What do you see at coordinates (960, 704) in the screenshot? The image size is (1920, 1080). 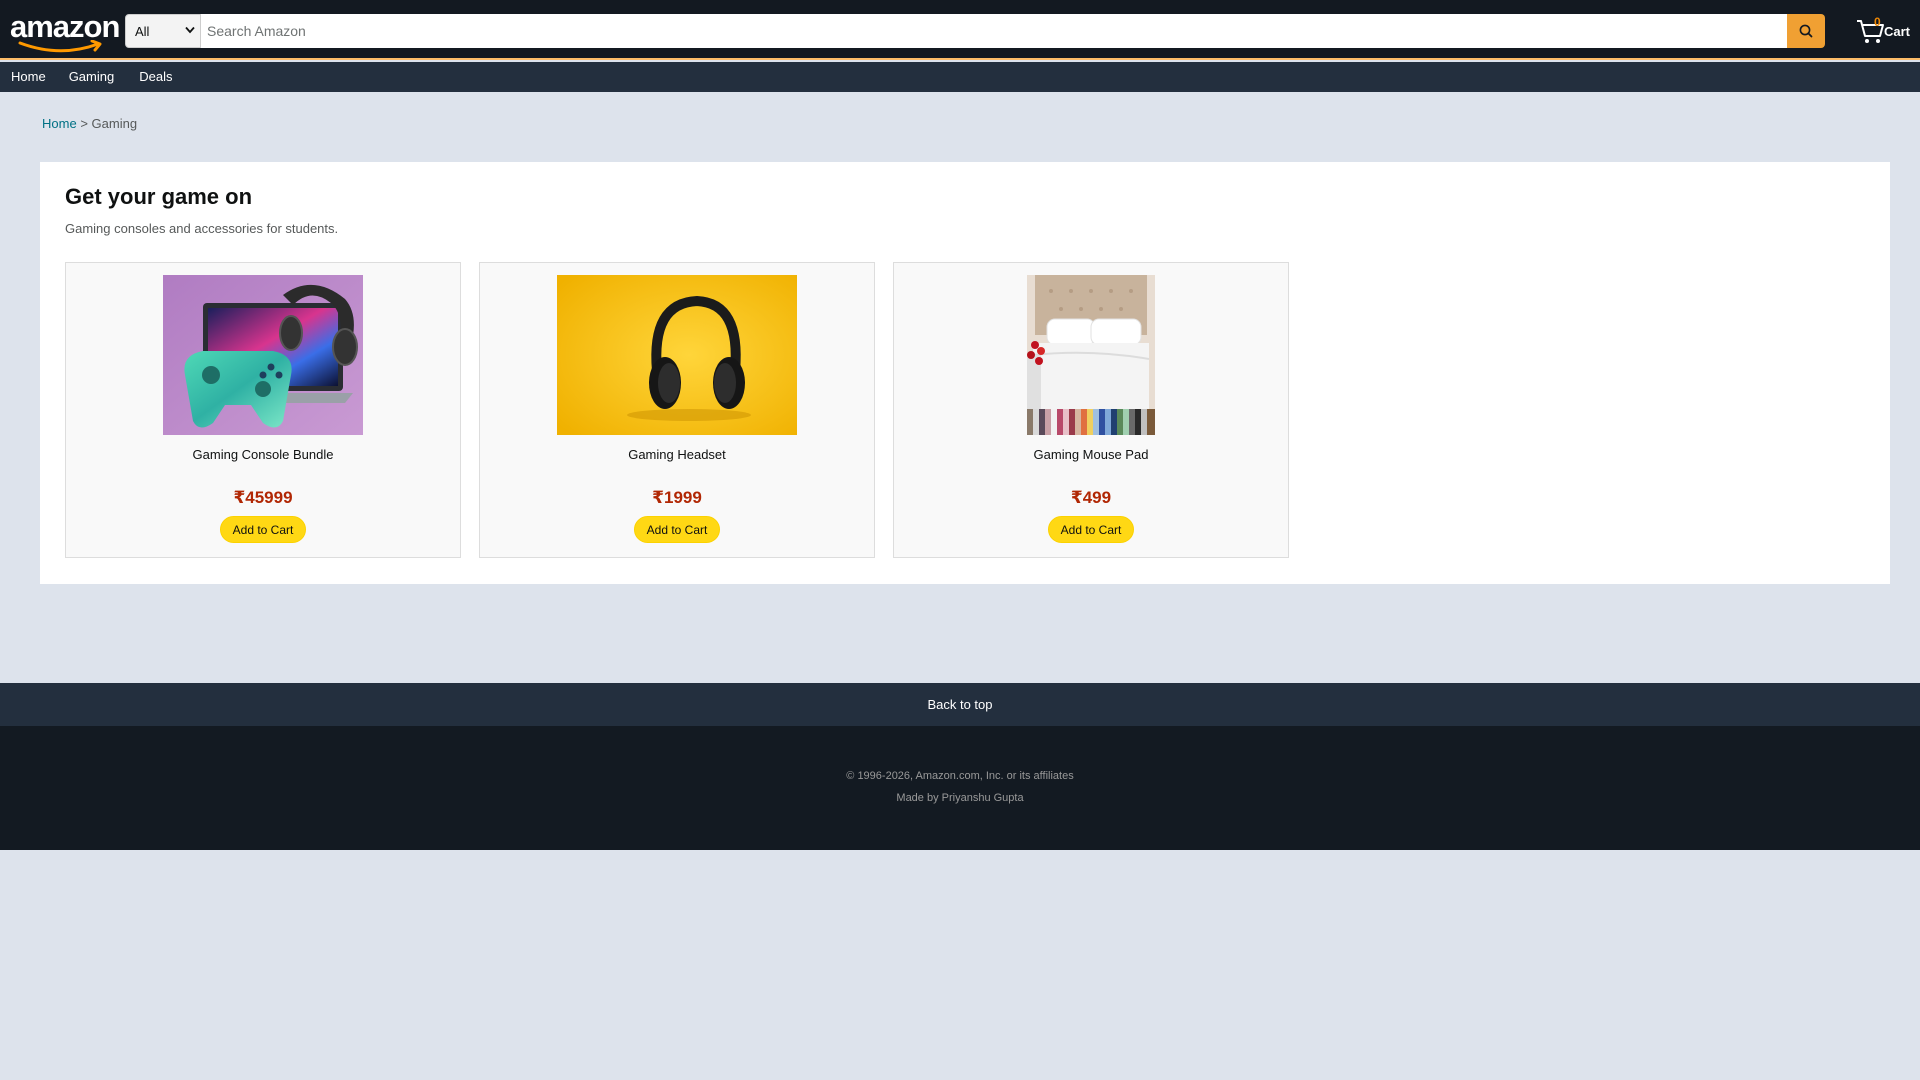 I see `back-to-top-button: Back to top` at bounding box center [960, 704].